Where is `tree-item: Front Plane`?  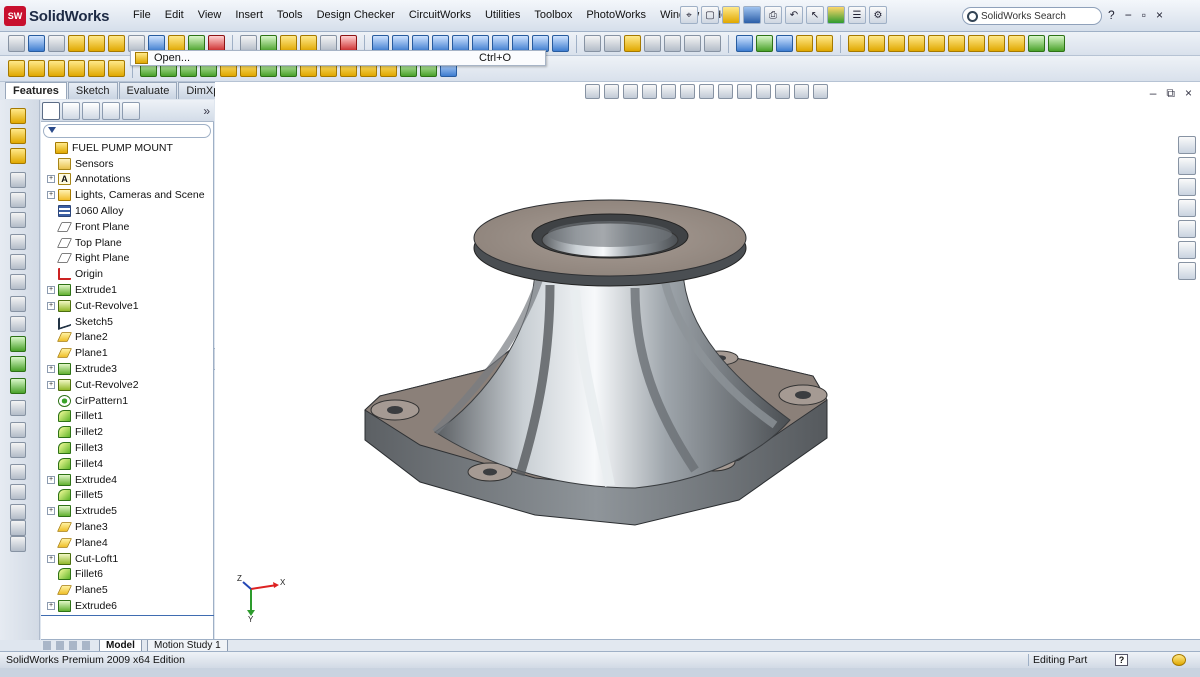 tree-item: Front Plane is located at coordinates (127, 227).